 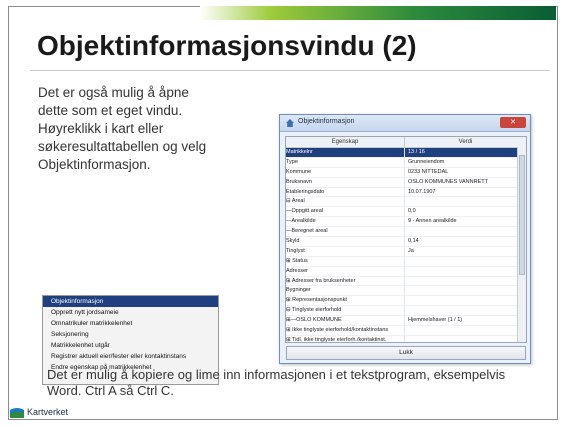 What do you see at coordinates (130, 312) in the screenshot?
I see `context-menu-item: Opprett nytt jordsameie` at bounding box center [130, 312].